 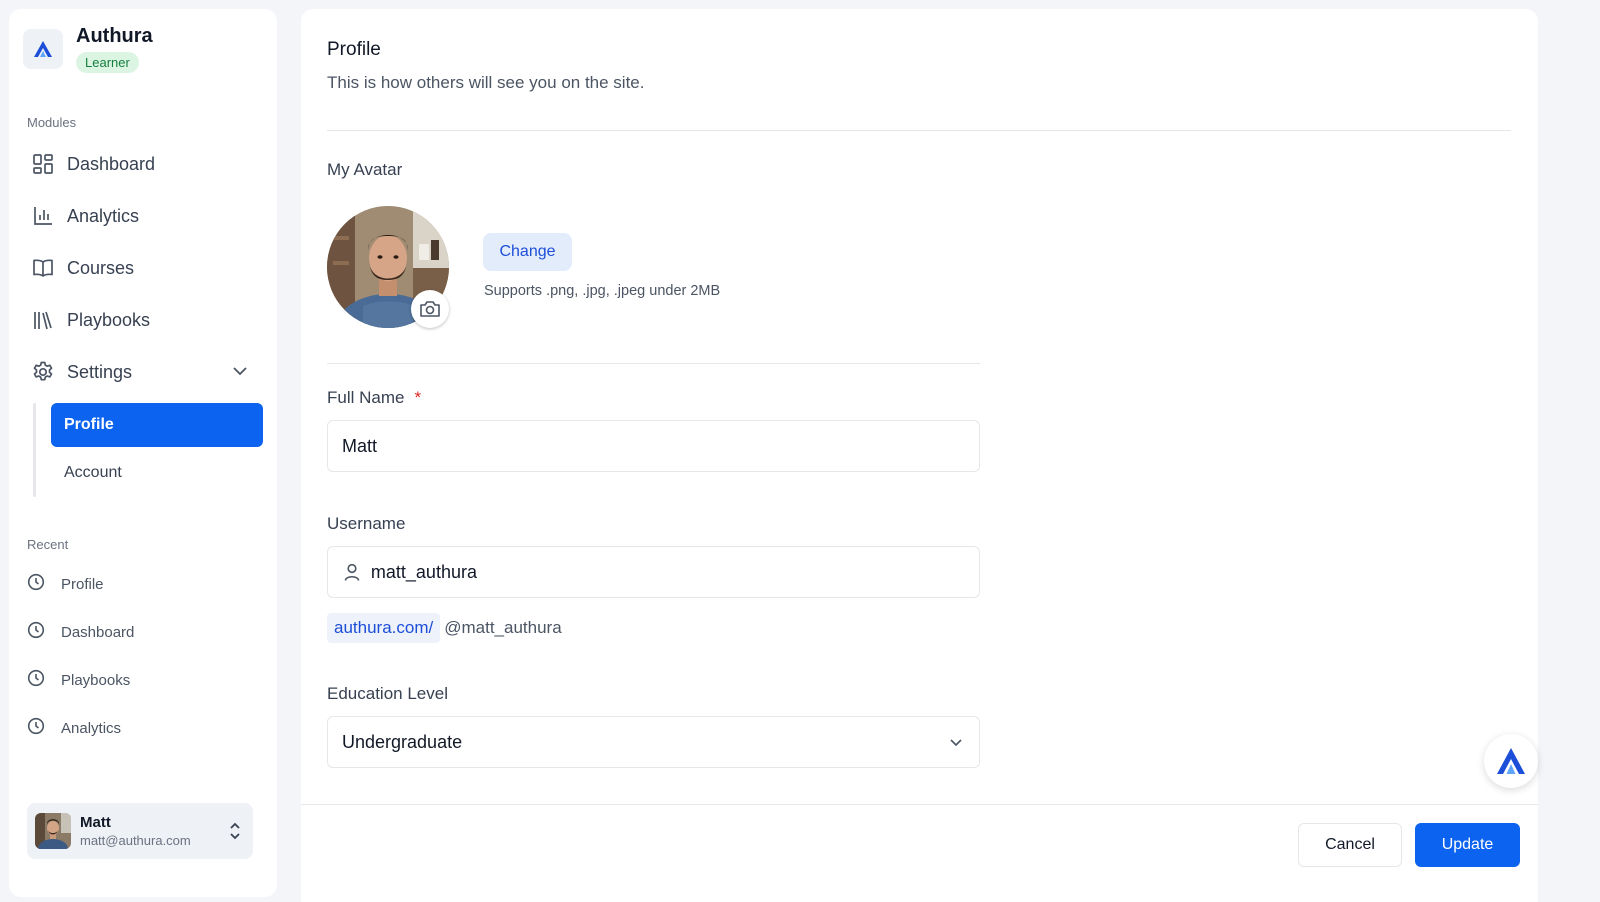 I want to click on sidebar-item-analytics: Analytics, so click(x=143, y=216).